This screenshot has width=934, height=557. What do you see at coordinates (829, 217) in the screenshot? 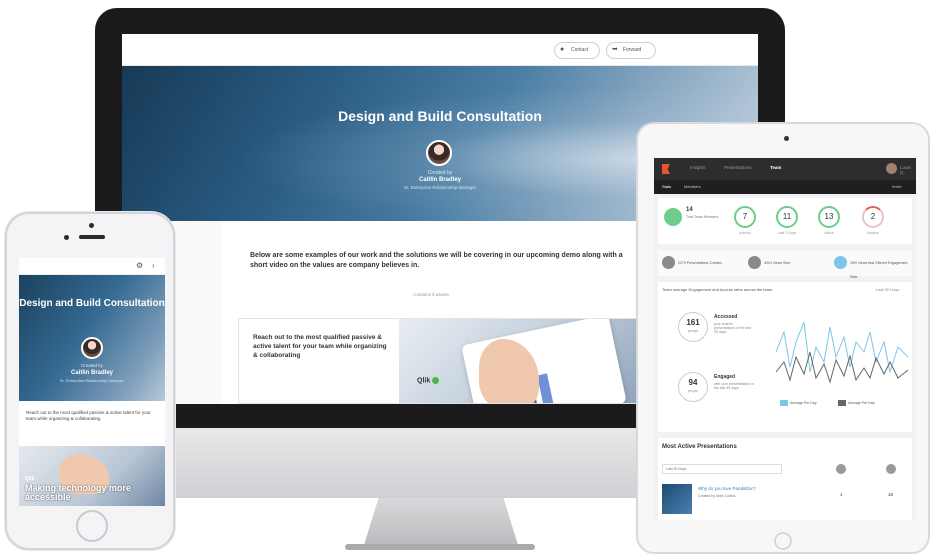
I see `stat-ring: 13` at bounding box center [829, 217].